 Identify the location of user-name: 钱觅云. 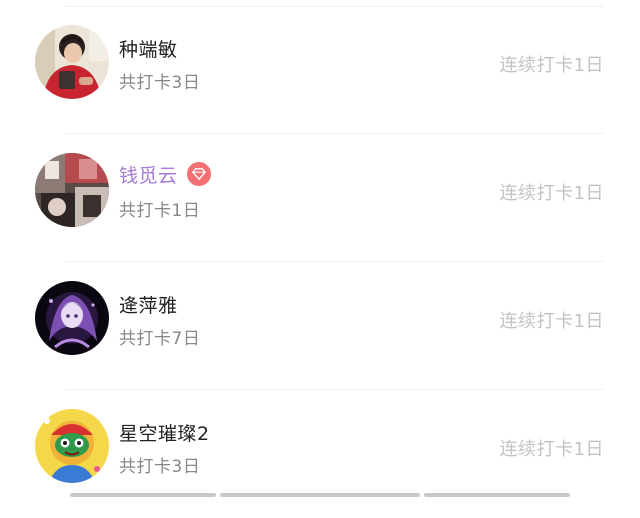
(148, 174).